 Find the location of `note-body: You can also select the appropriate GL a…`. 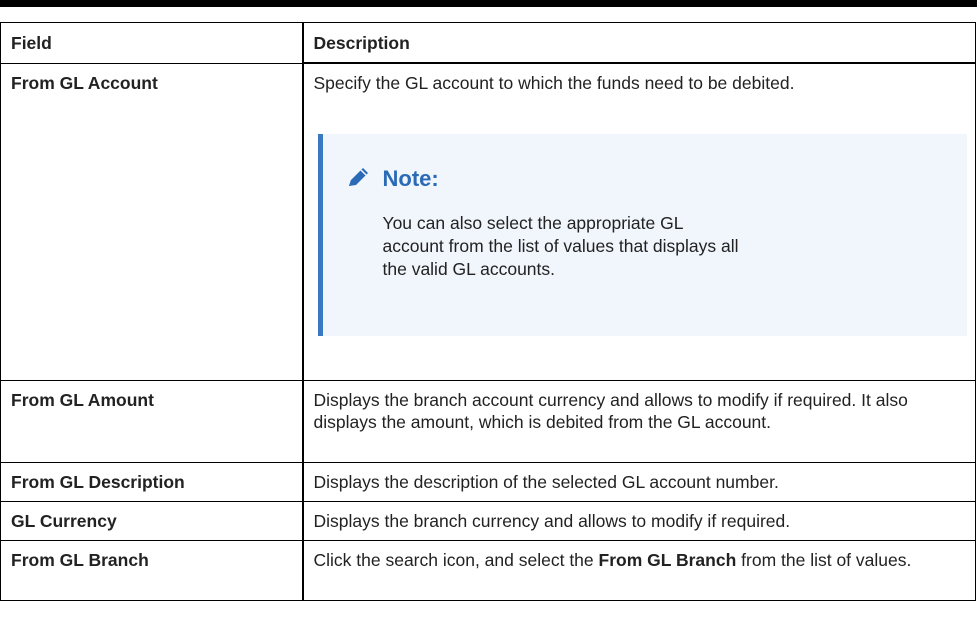

note-body: You can also select the appropriate GL a… is located at coordinates (560, 246).